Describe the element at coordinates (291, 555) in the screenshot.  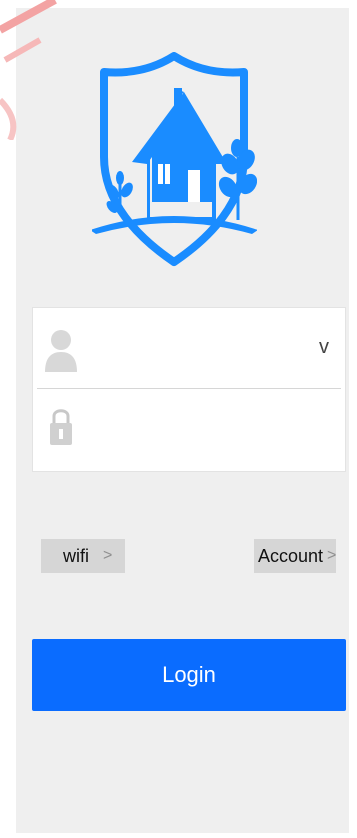
I see `account-label: Account` at that location.